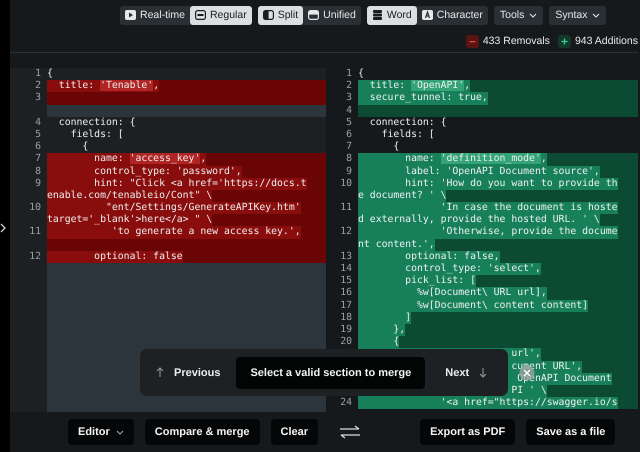  What do you see at coordinates (391, 15) in the screenshot?
I see `toggle-option: Word` at bounding box center [391, 15].